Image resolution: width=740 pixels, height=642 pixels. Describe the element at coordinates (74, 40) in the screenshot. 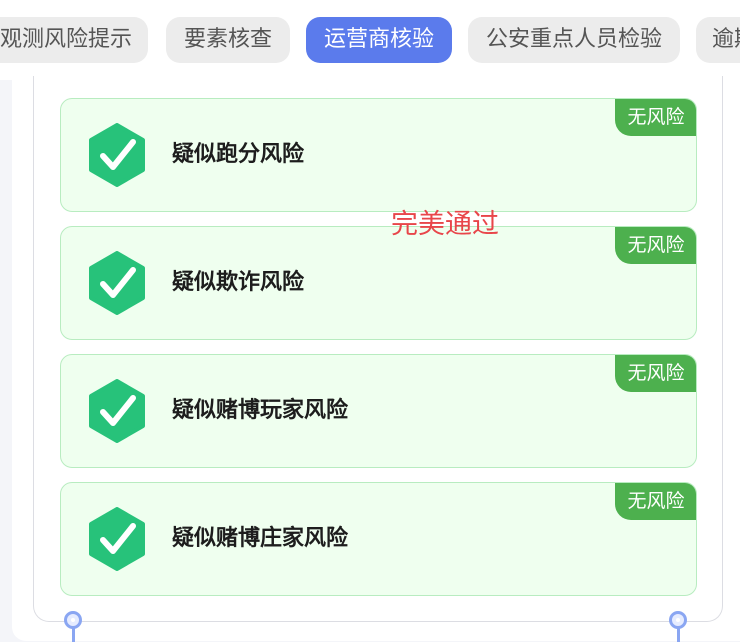

I see `tab-observed-risk-tips: 观测风险提示` at that location.